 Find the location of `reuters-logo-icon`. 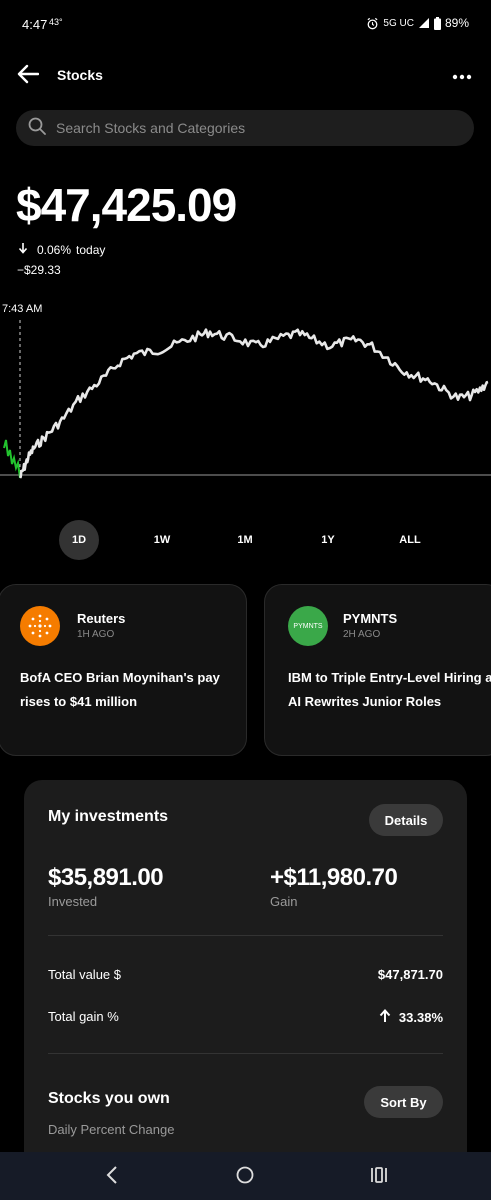

reuters-logo-icon is located at coordinates (40, 626).